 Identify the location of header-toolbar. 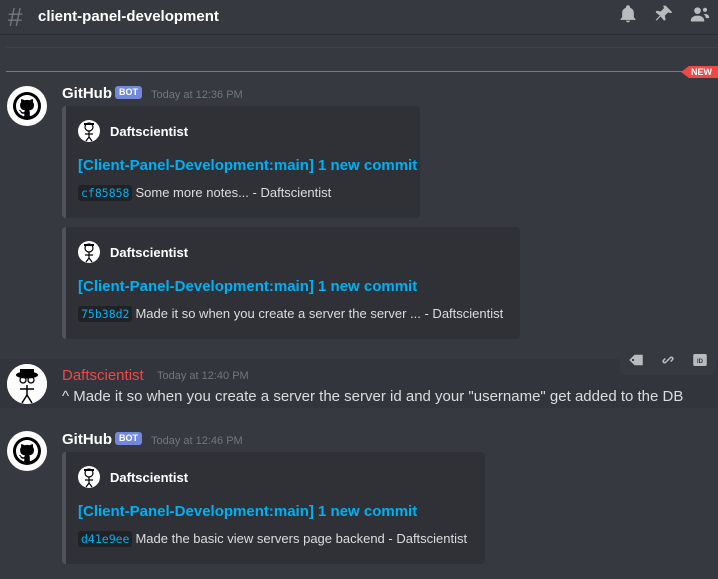
(664, 14).